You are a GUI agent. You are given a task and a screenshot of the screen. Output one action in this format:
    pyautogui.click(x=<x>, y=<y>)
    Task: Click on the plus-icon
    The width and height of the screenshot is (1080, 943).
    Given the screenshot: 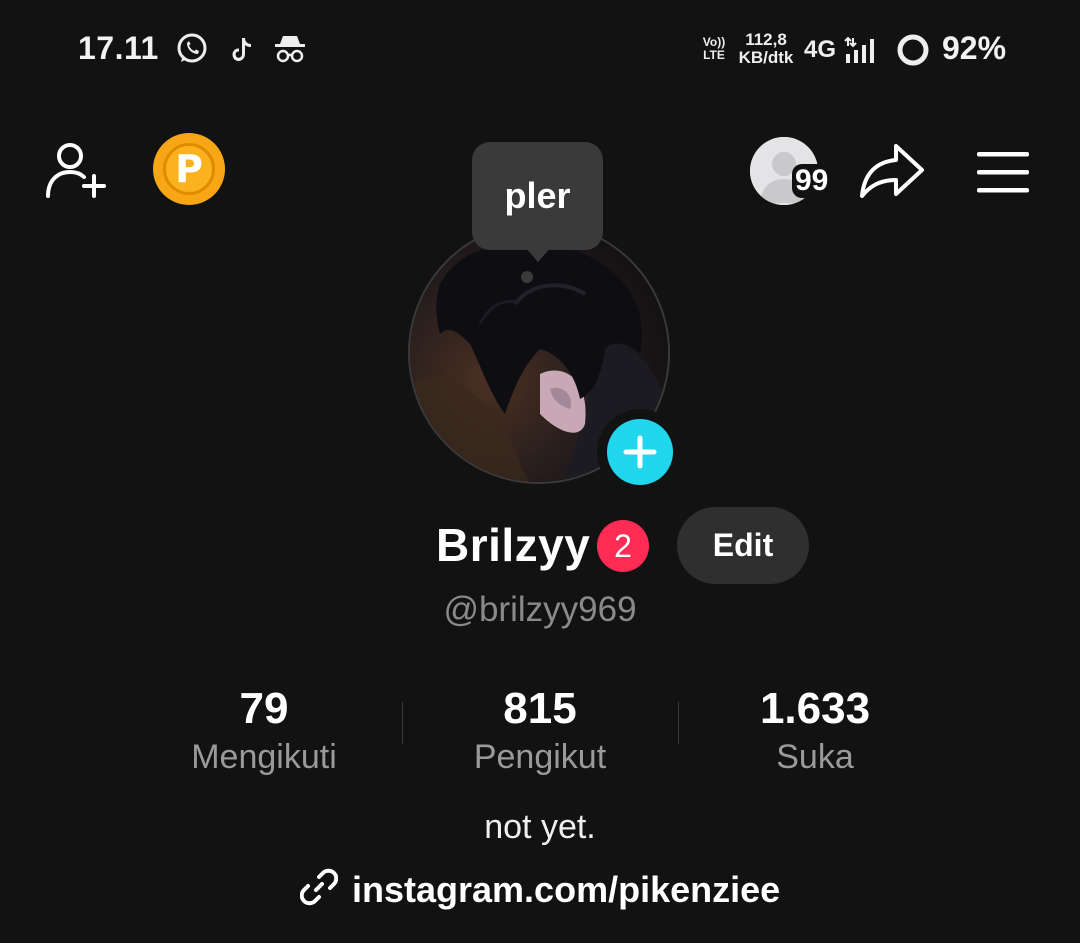 What is the action you would take?
    pyautogui.click(x=640, y=452)
    